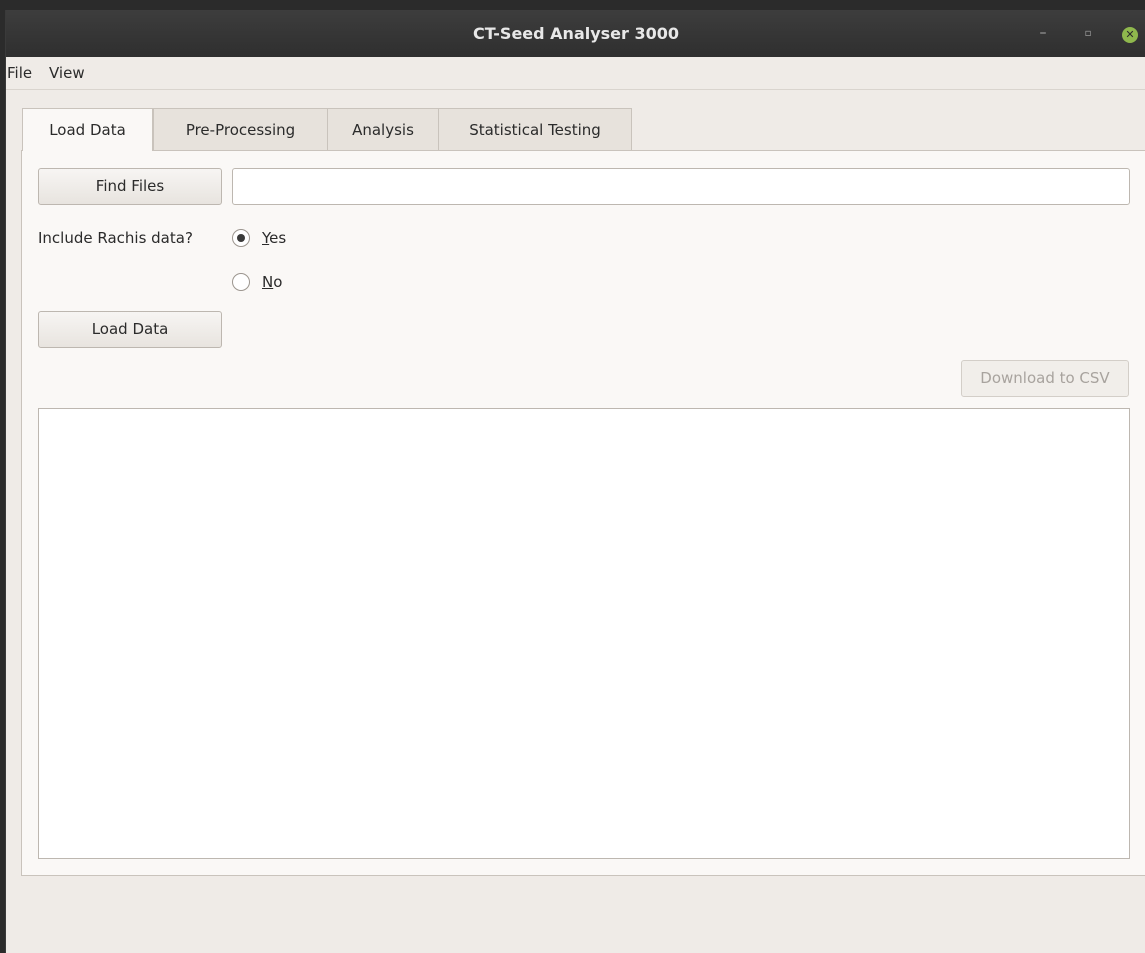  Describe the element at coordinates (1130, 35) in the screenshot. I see `close-icon: ✕` at that location.